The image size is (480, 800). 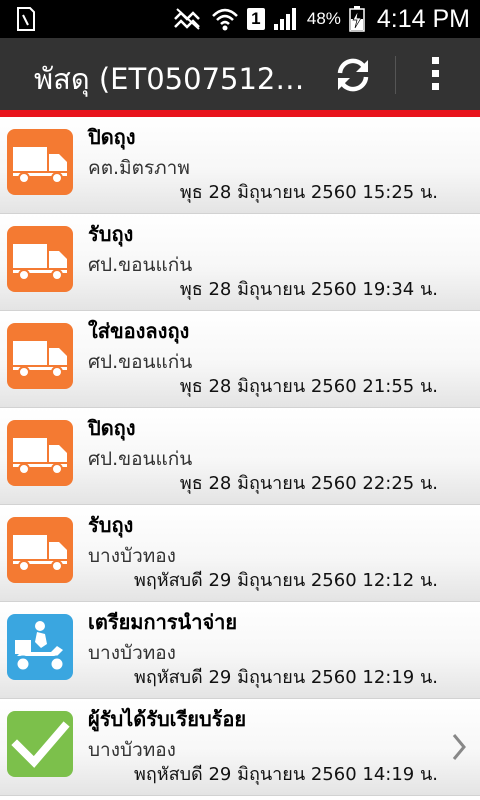 I want to click on clock: 4:14 PM, so click(x=423, y=18).